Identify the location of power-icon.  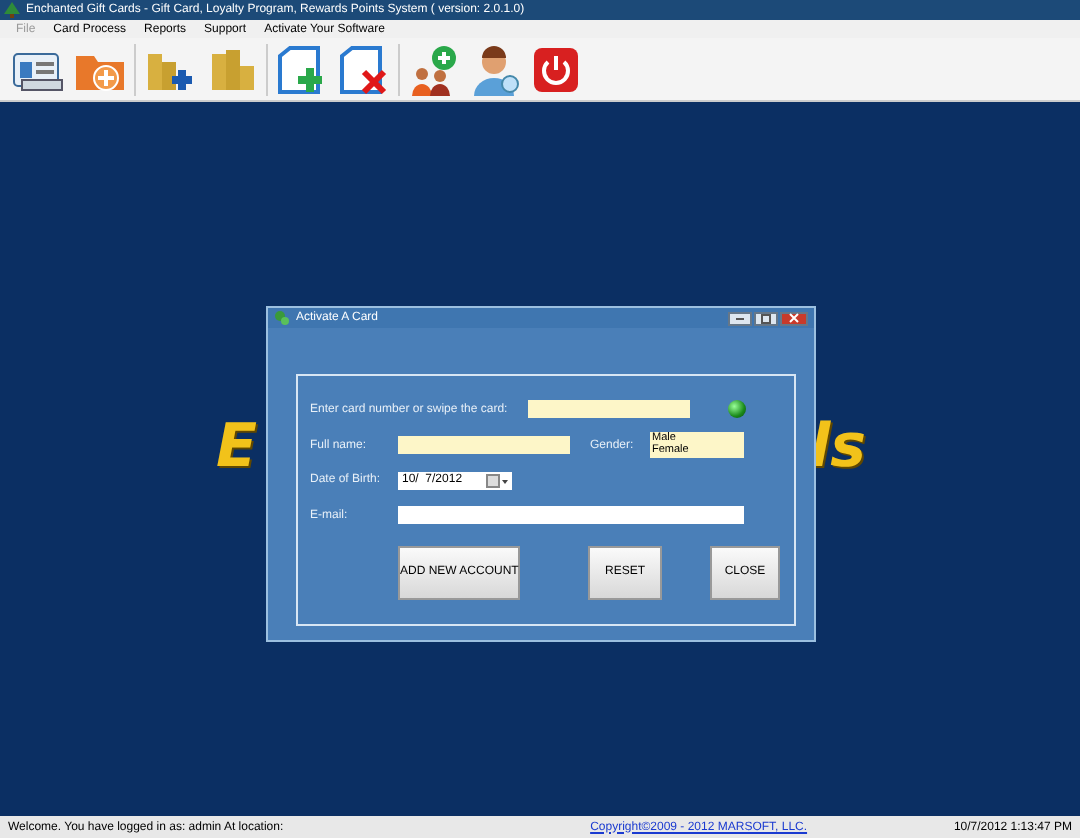
(556, 69).